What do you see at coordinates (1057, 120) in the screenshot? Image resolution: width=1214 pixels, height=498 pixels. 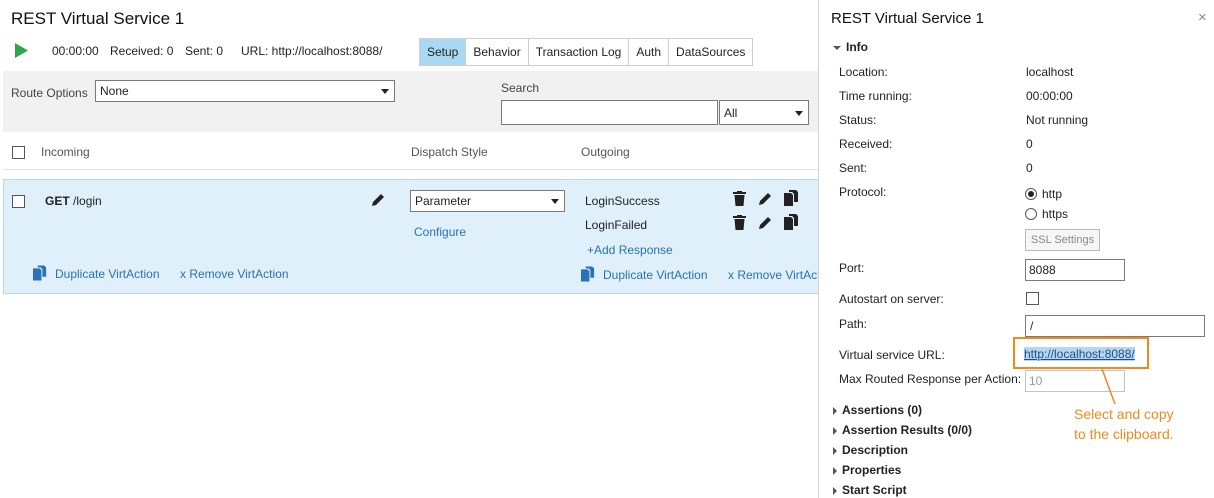 I see `status-value: Not running` at bounding box center [1057, 120].